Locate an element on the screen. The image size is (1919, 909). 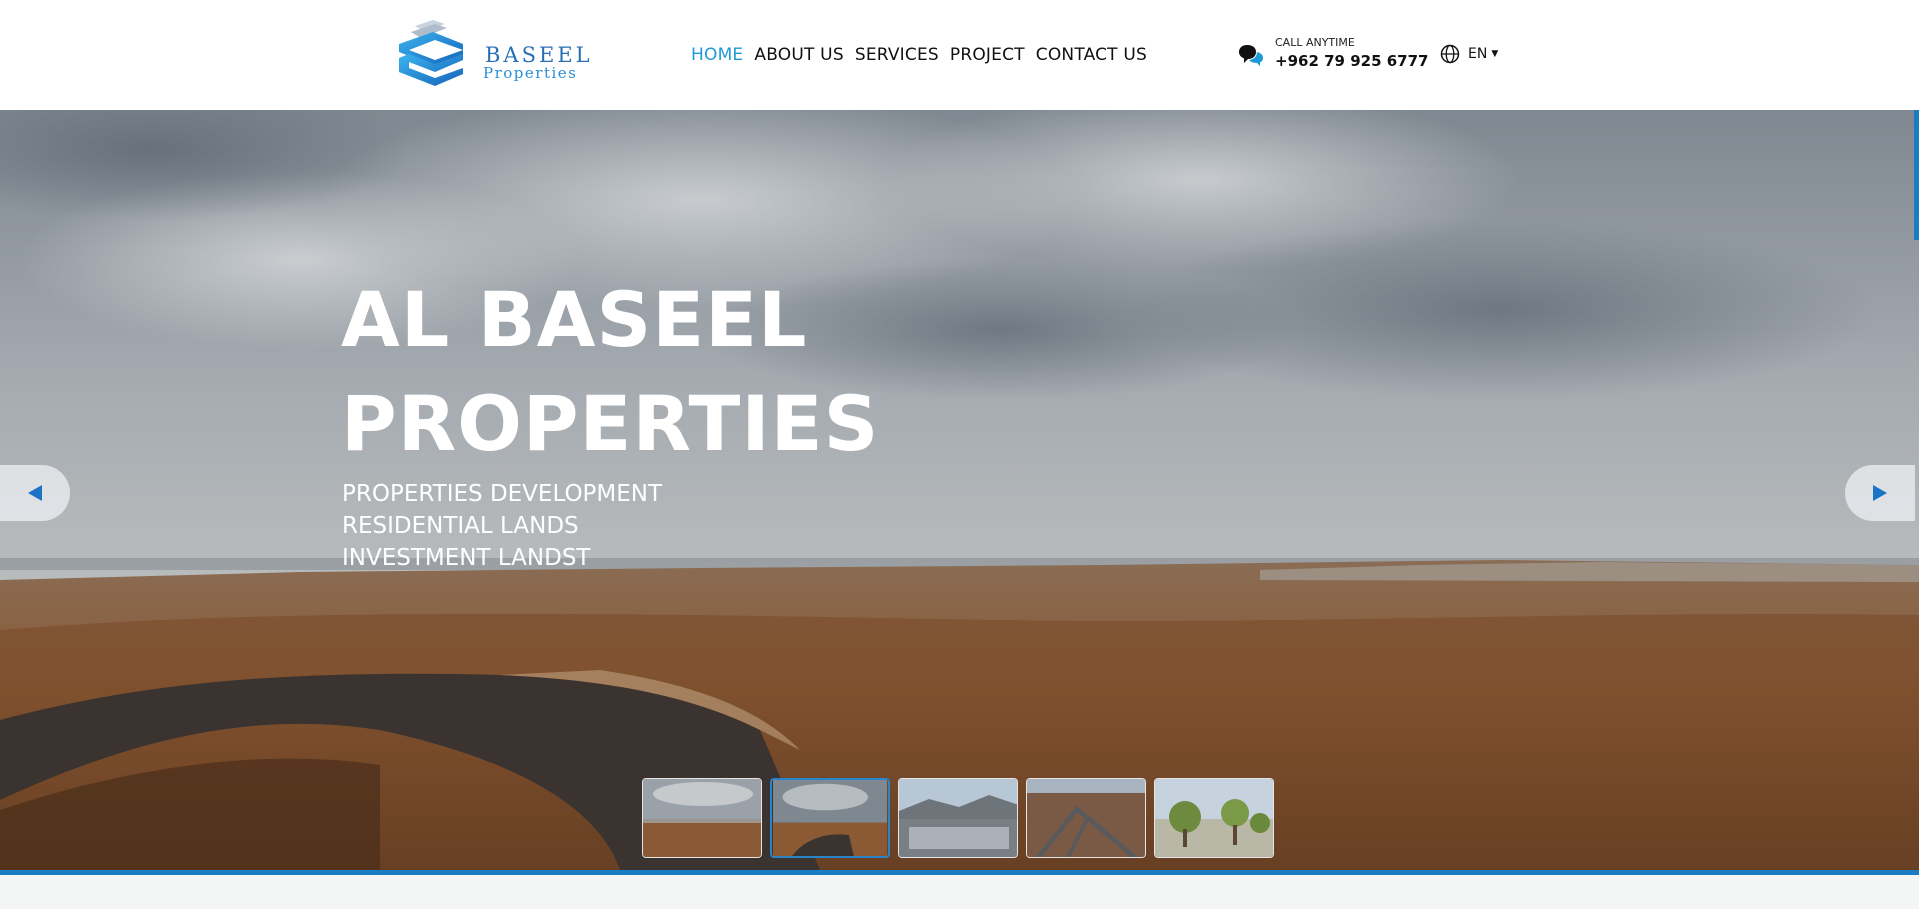
hero-title-line1: AL BASEEL is located at coordinates (574, 319).